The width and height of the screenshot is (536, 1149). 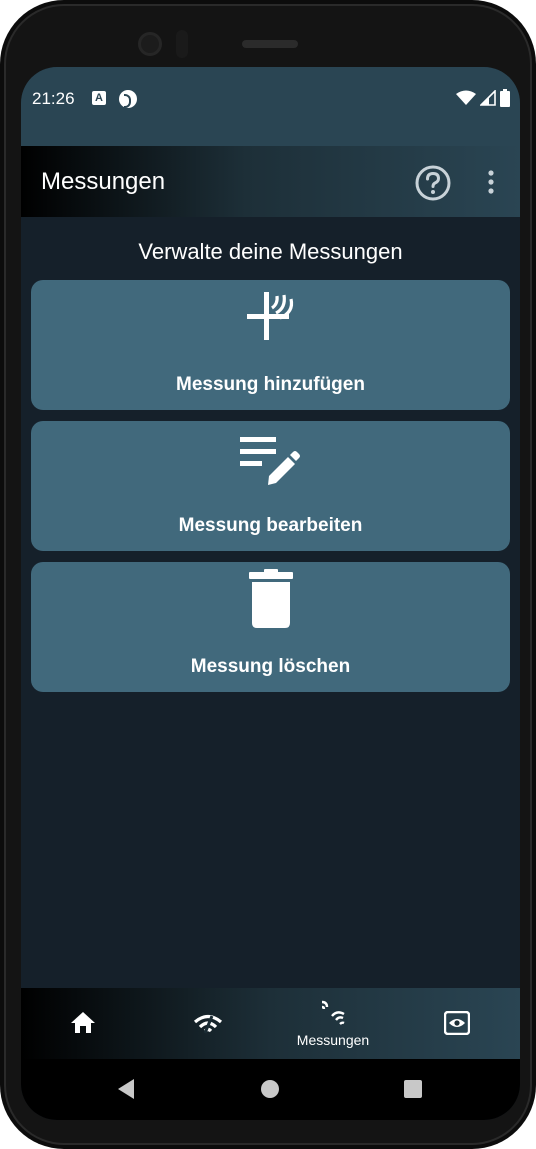 I want to click on edit-list-icon, so click(x=270, y=461).